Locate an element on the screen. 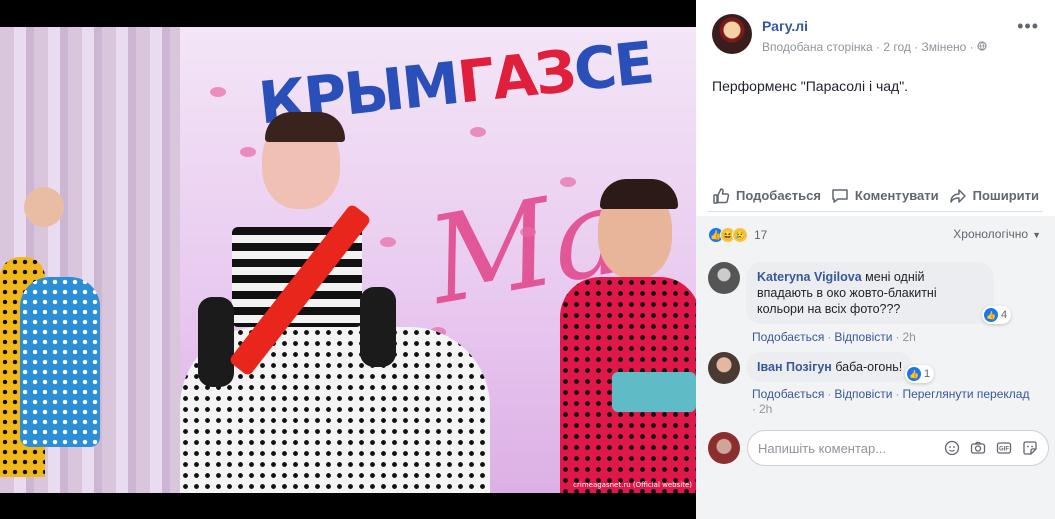 Image resolution: width=1055 pixels, height=519 pixels. comment-input: Напишіть коментар... GIF is located at coordinates (898, 448).